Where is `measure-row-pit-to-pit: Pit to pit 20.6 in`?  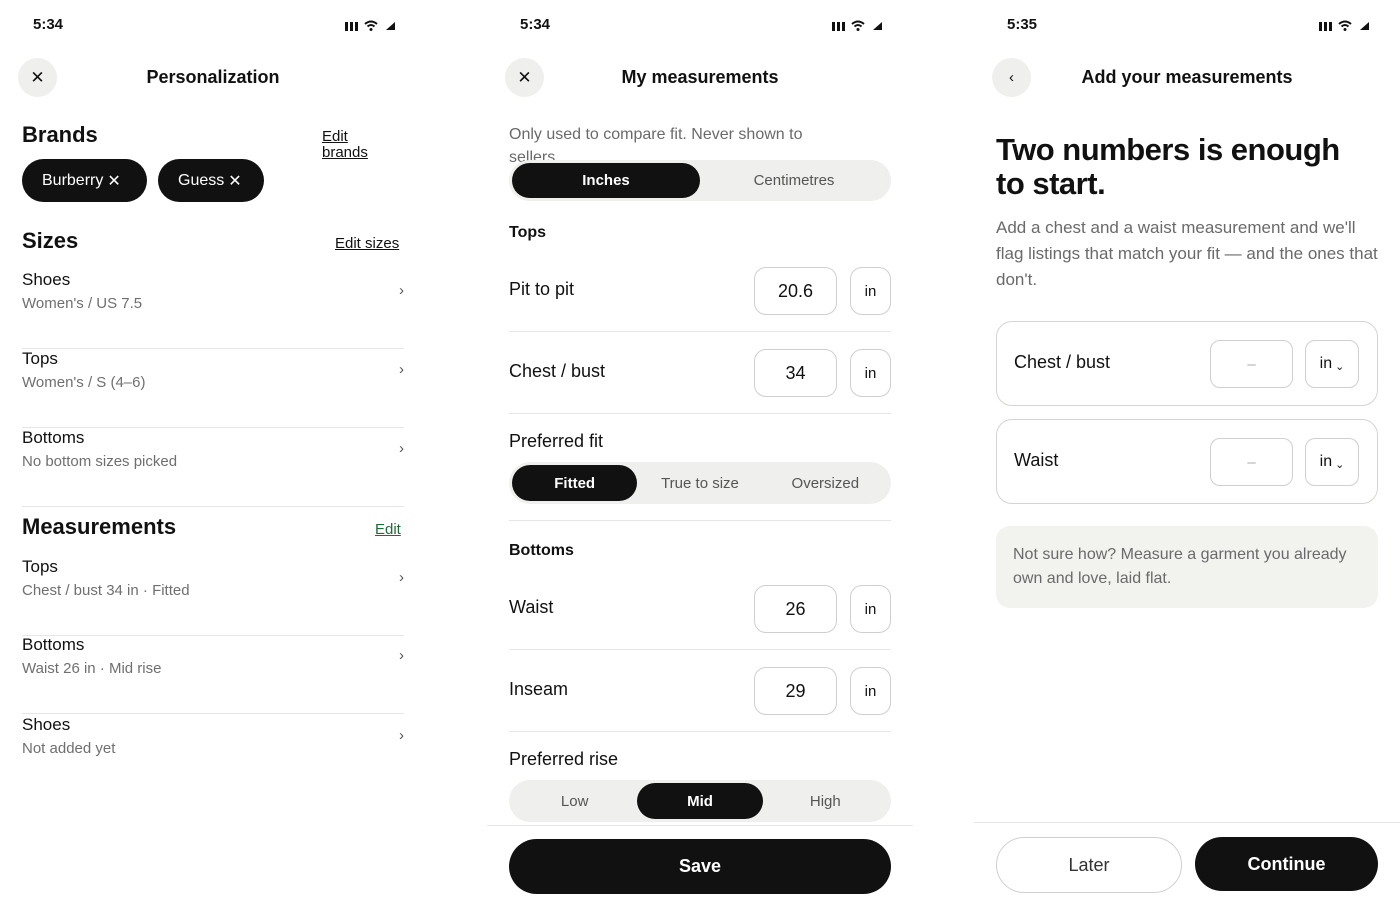 measure-row-pit-to-pit: Pit to pit 20.6 in is located at coordinates (700, 291).